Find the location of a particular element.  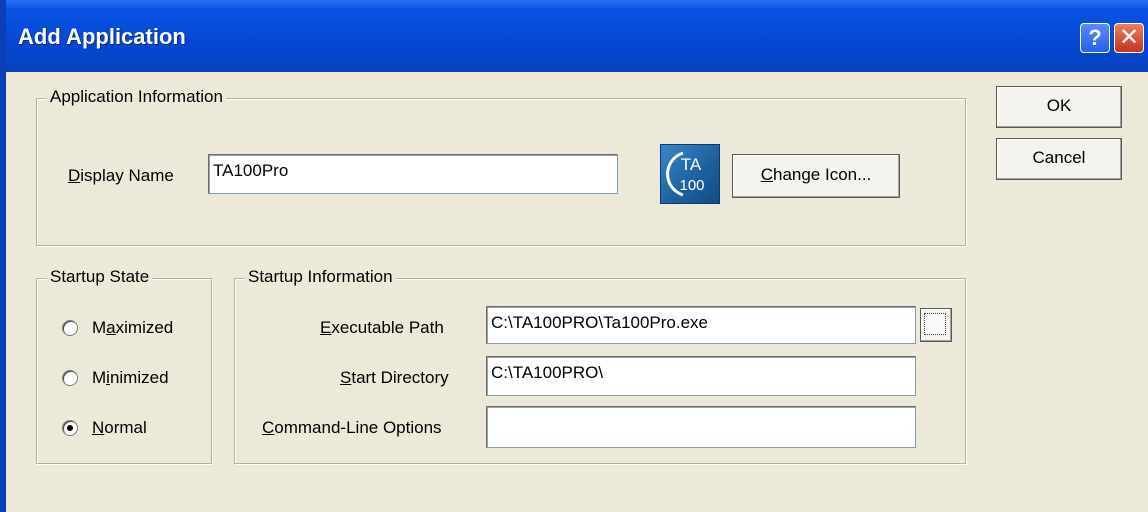

window-title: Add Application is located at coordinates (102, 36).